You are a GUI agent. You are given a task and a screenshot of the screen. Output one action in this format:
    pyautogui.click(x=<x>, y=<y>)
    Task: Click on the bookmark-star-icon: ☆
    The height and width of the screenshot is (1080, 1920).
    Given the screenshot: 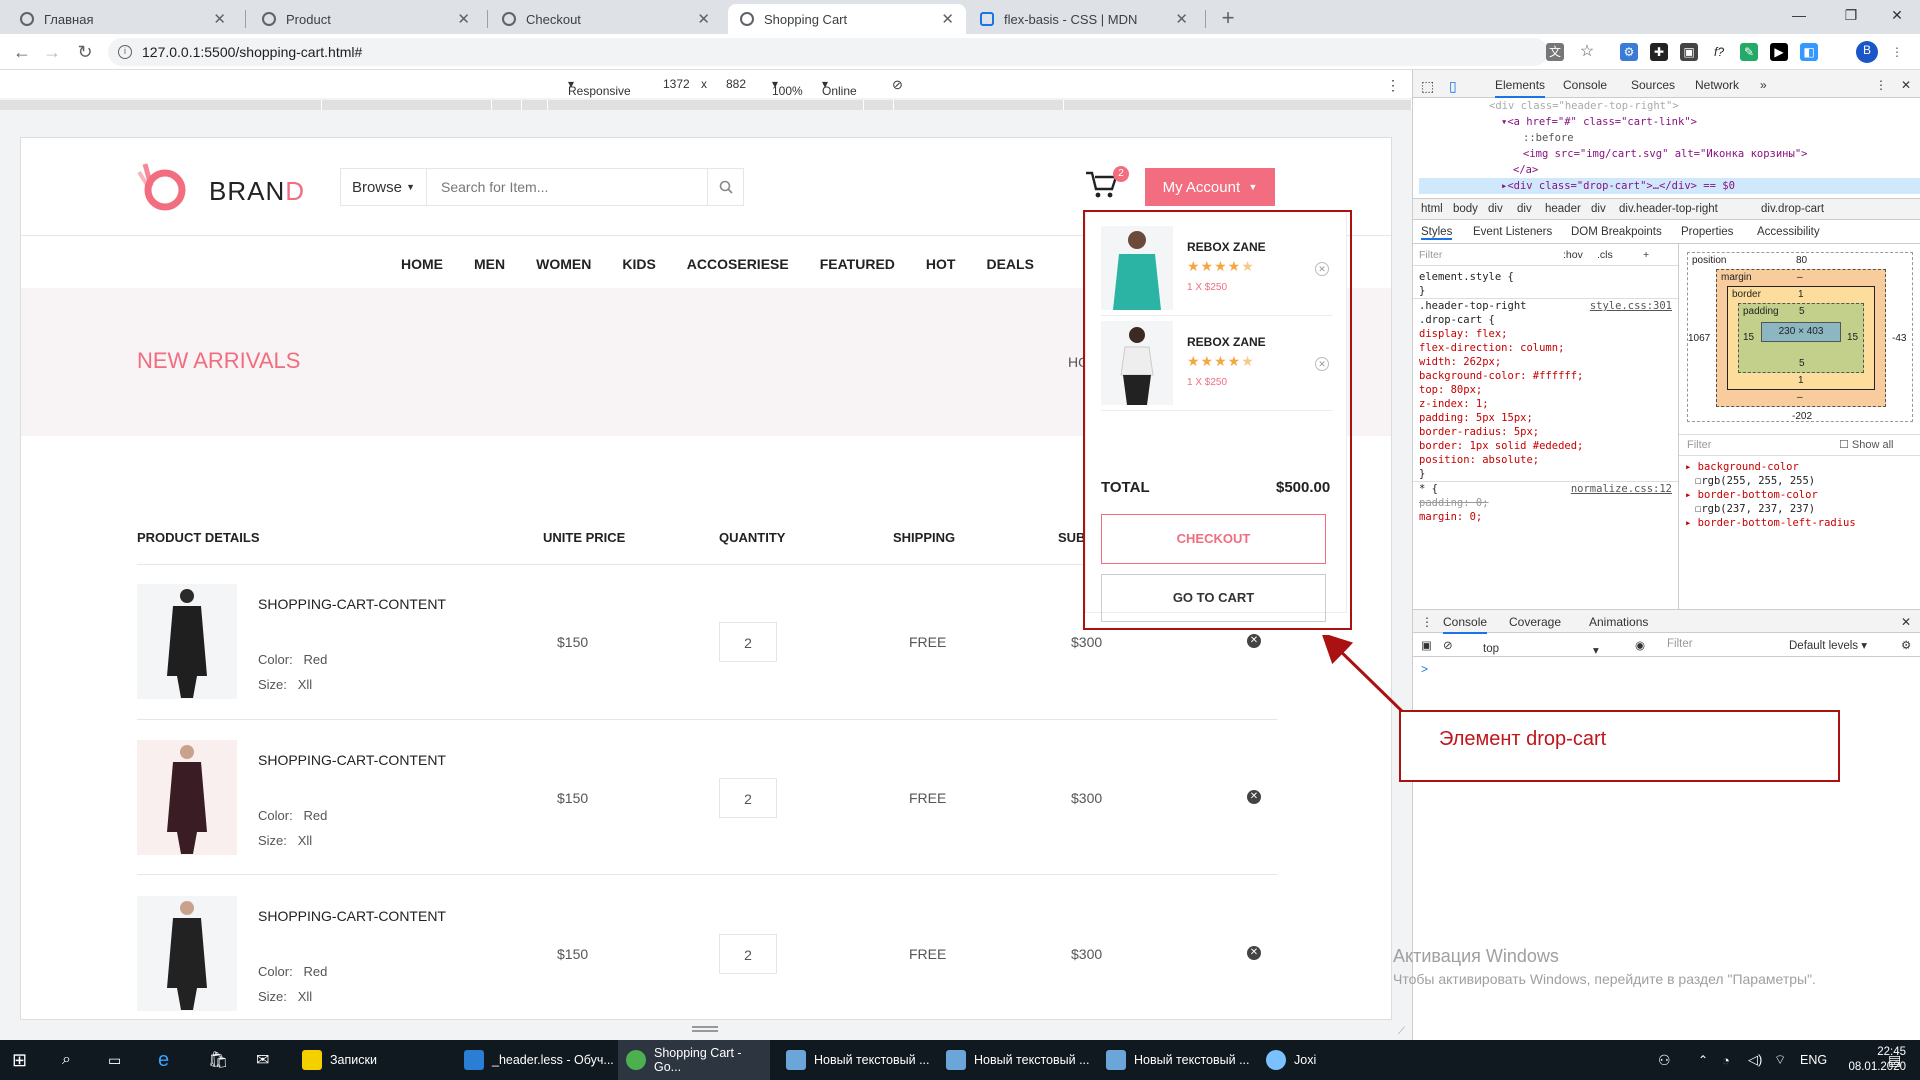 What is the action you would take?
    pyautogui.click(x=1587, y=52)
    